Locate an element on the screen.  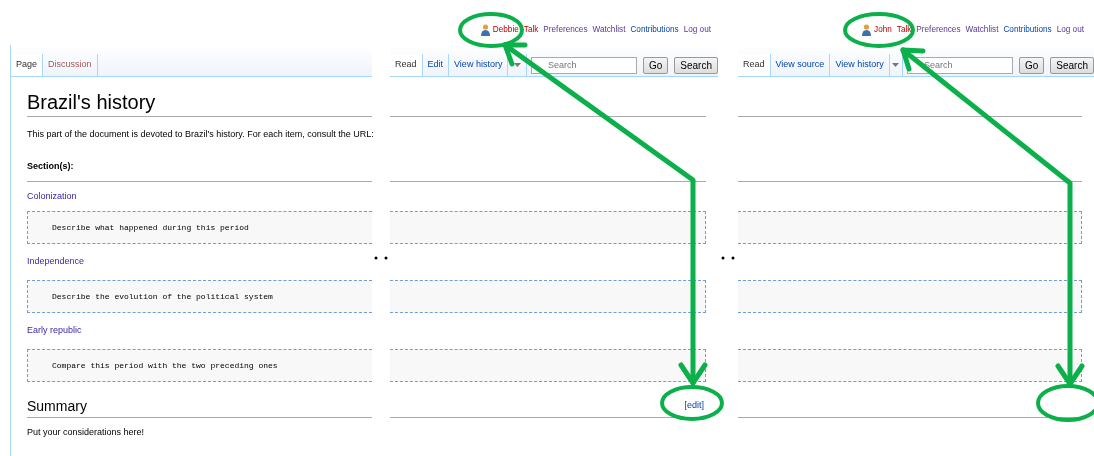
page-title: Brazil's history is located at coordinates (91, 102).